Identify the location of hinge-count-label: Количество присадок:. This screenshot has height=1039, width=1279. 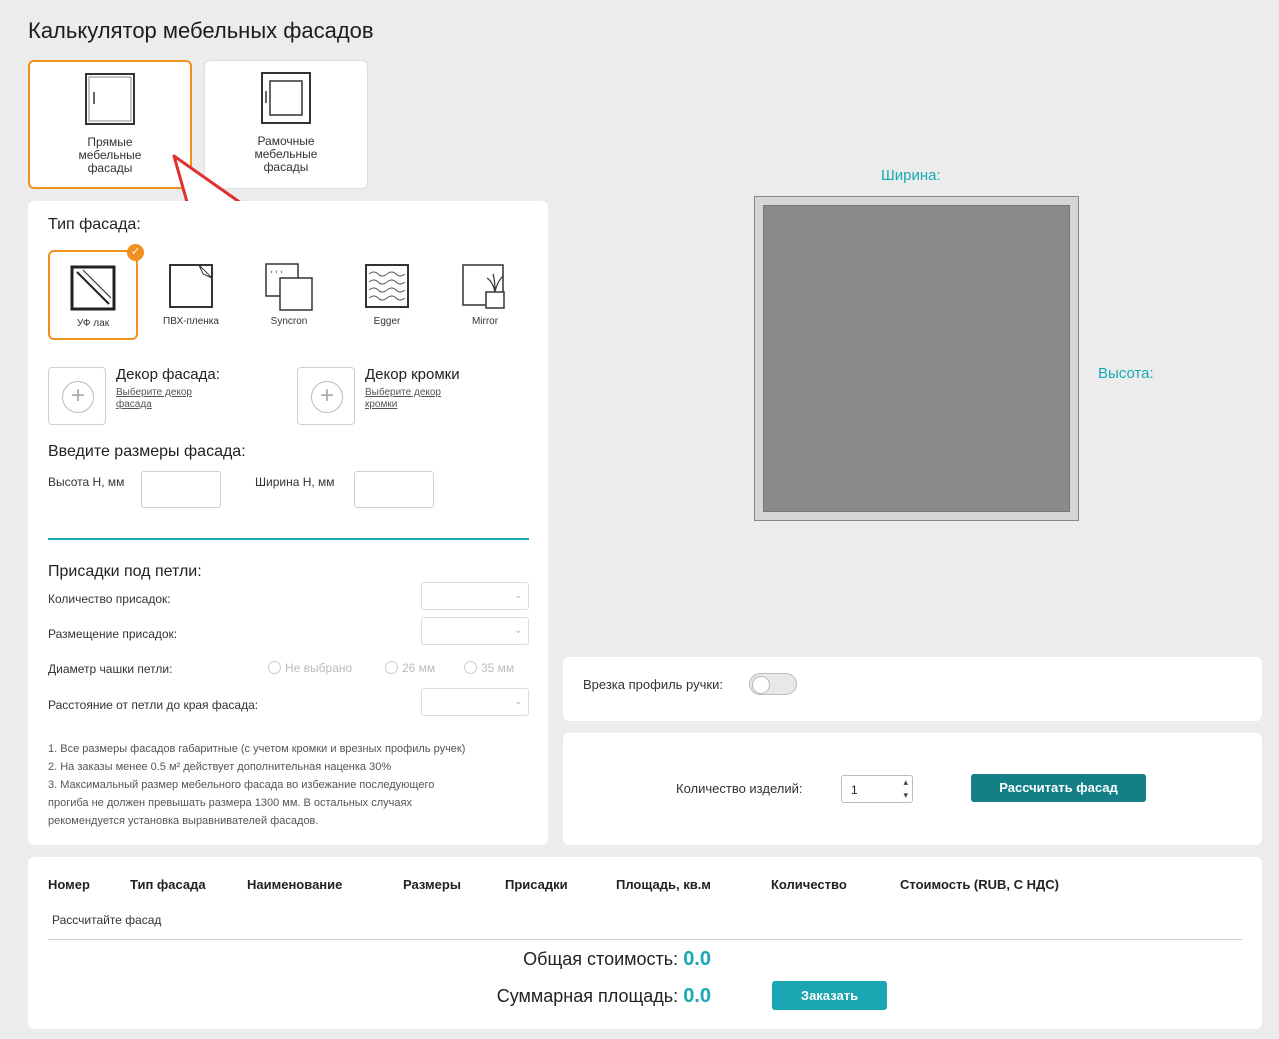
(109, 599).